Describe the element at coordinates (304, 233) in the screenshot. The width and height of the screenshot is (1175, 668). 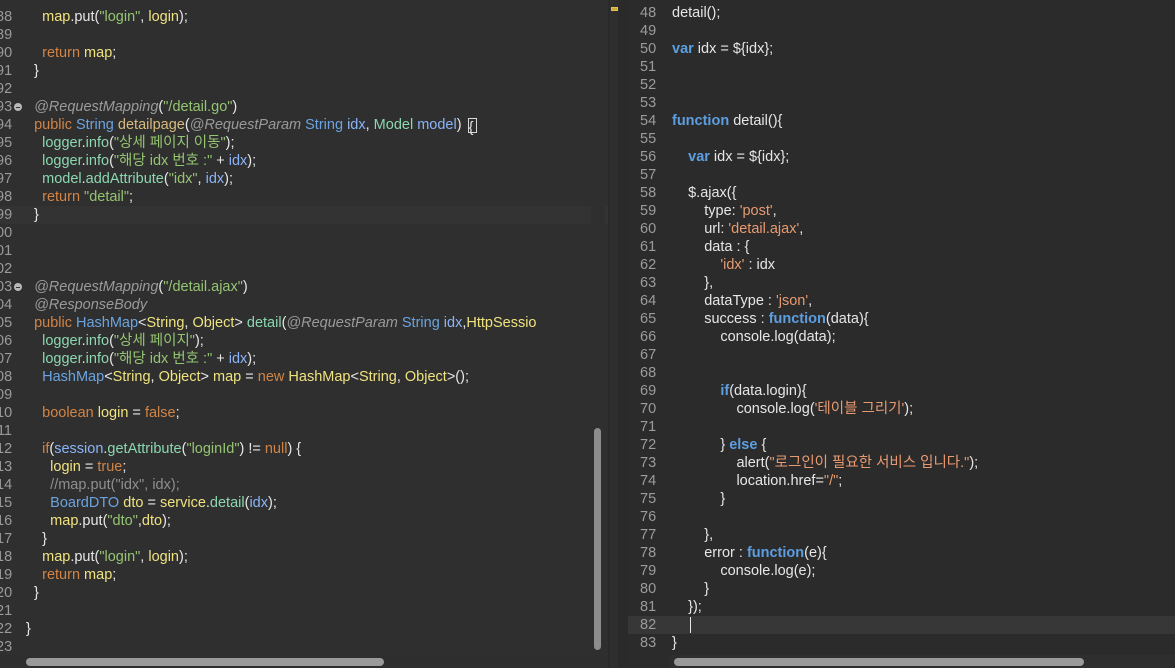
I see `code-line: 00` at that location.